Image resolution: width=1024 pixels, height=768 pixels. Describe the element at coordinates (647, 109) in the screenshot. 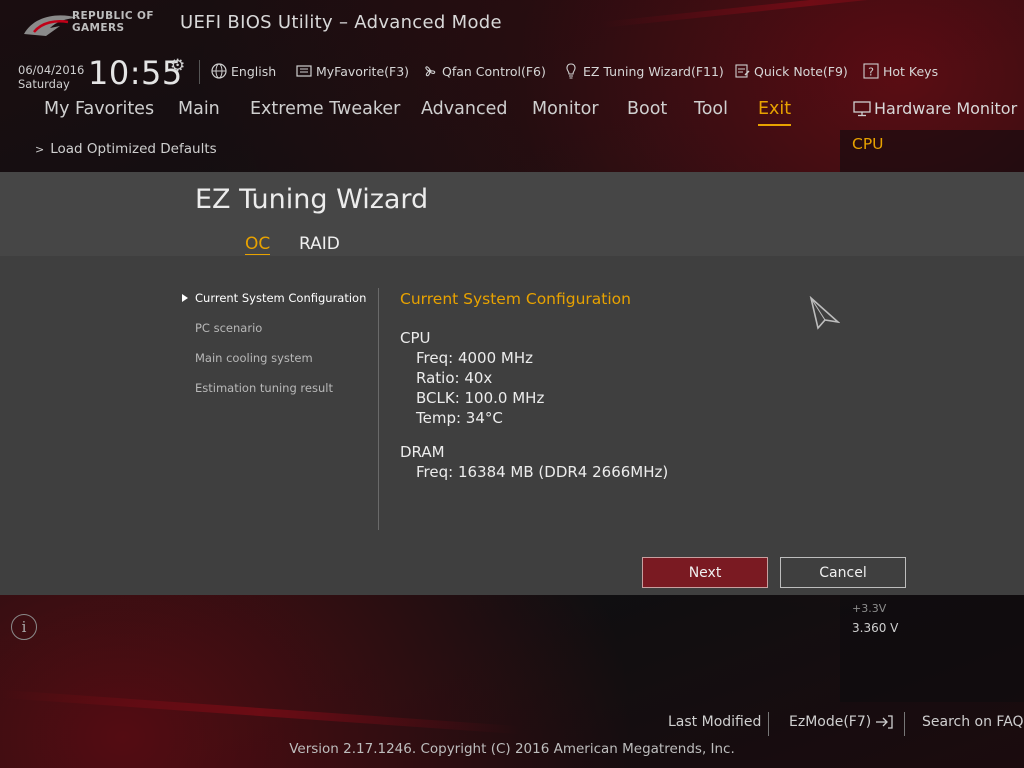

I see `tab-boot: Boot` at that location.